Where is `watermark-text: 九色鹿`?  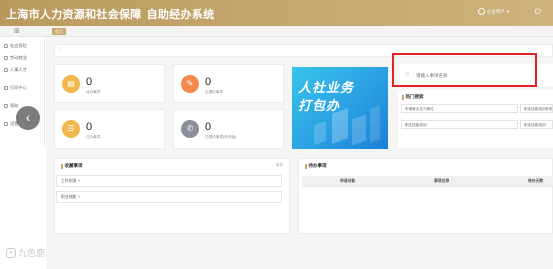
watermark-text: 九色鹿 is located at coordinates (32, 253).